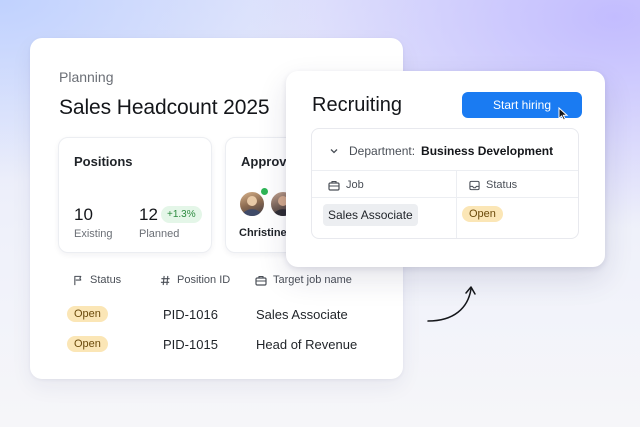 This screenshot has height=427, width=640. Describe the element at coordinates (159, 234) in the screenshot. I see `planned-label: Planned` at that location.